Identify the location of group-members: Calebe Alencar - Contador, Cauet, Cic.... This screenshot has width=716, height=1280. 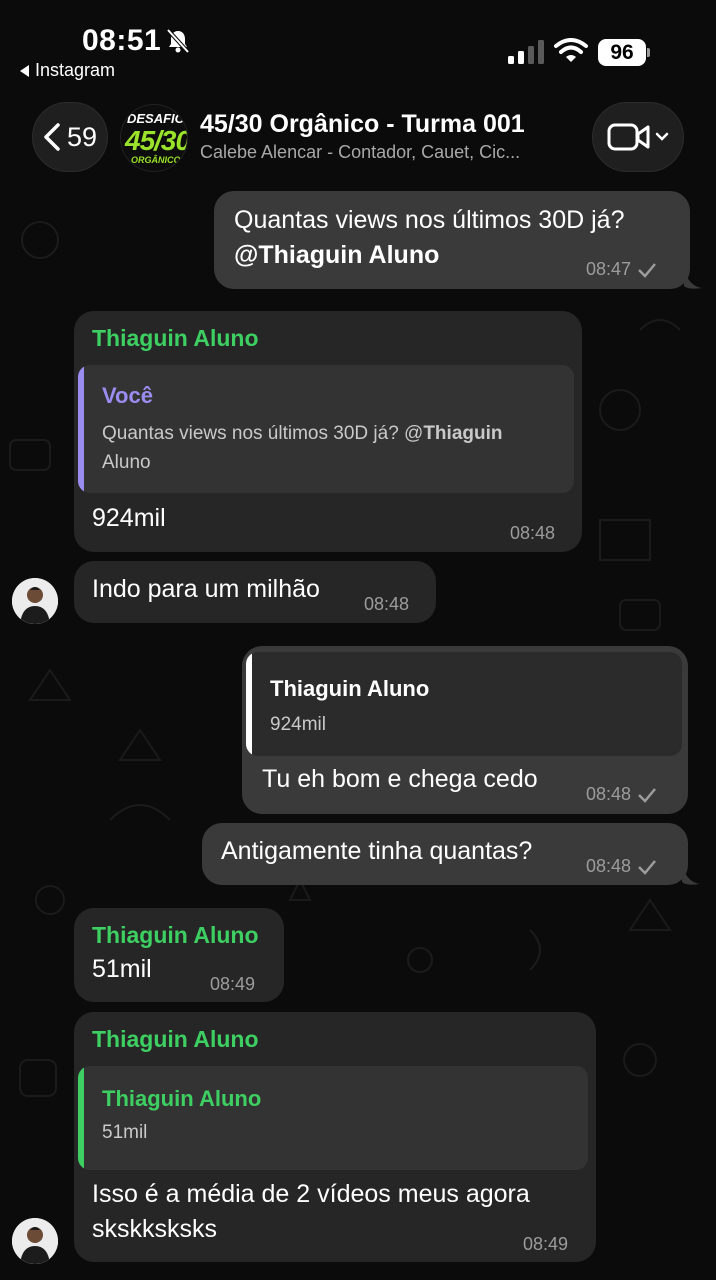
(360, 152).